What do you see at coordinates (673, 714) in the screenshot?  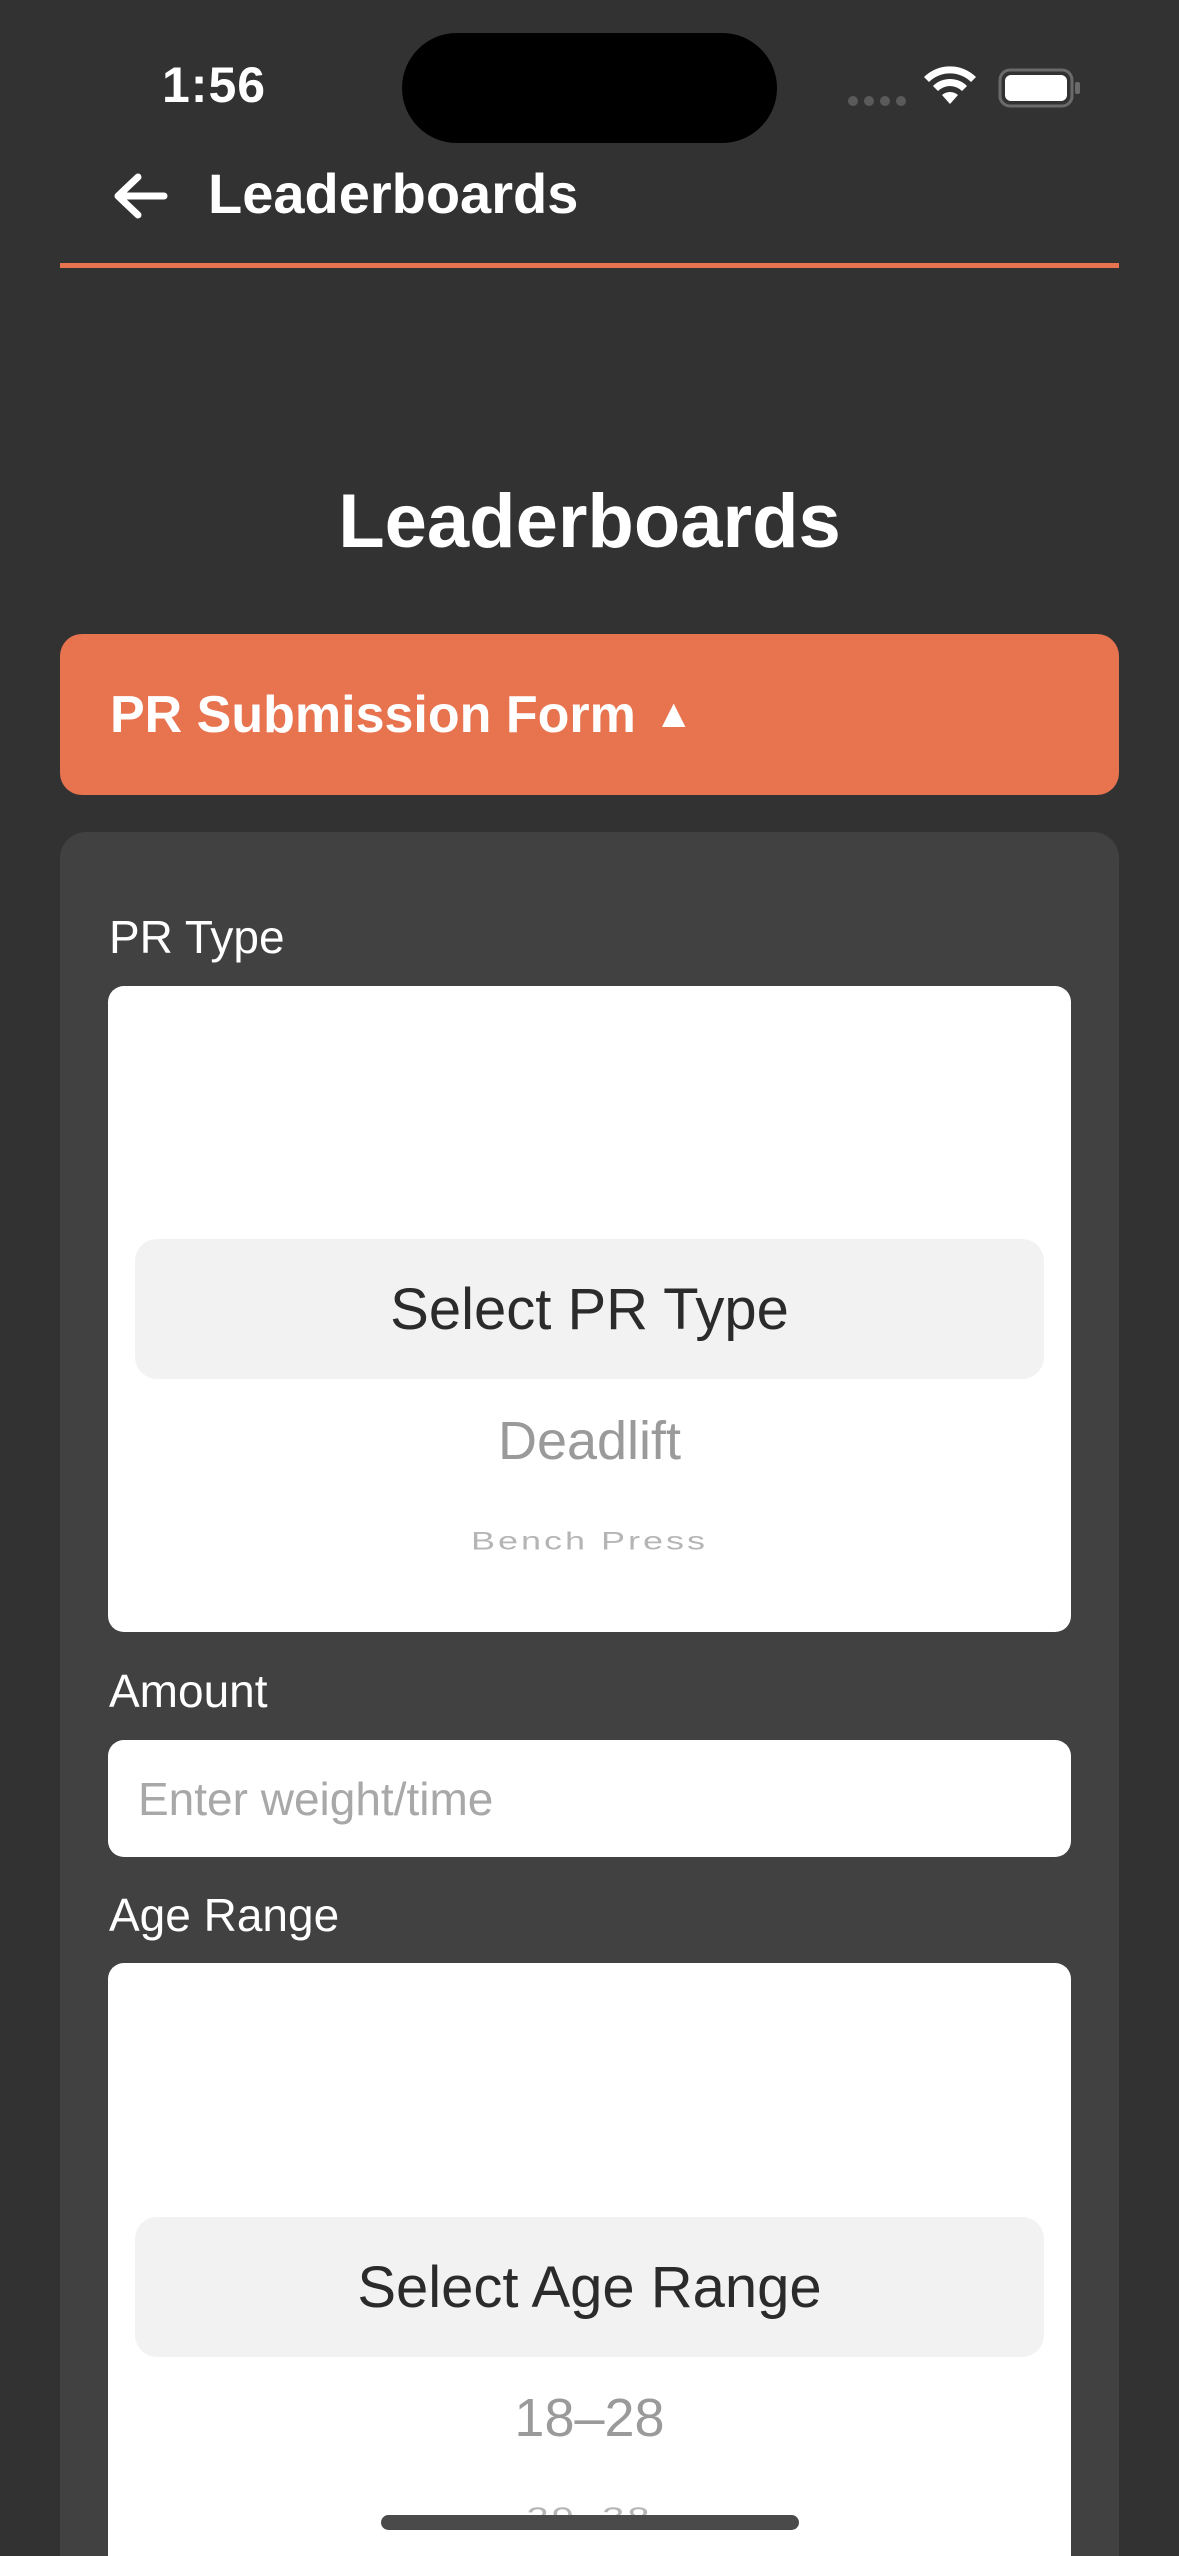 I see `chevron-up-icon: ▲` at bounding box center [673, 714].